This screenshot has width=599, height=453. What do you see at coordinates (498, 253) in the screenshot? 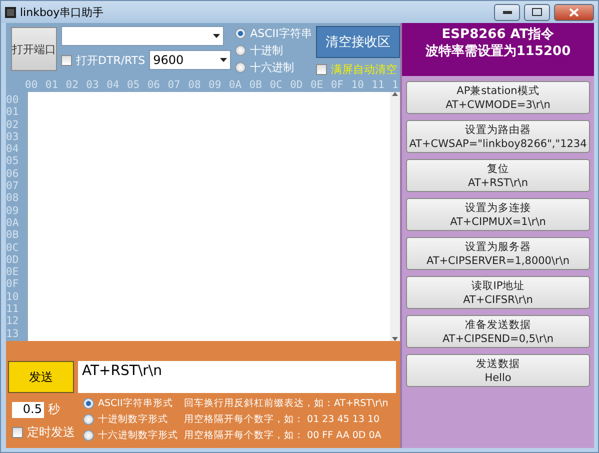
I see `at-command-button: 设置为服务器 AT+CIPSERVER=1,8000\r\n` at bounding box center [498, 253].